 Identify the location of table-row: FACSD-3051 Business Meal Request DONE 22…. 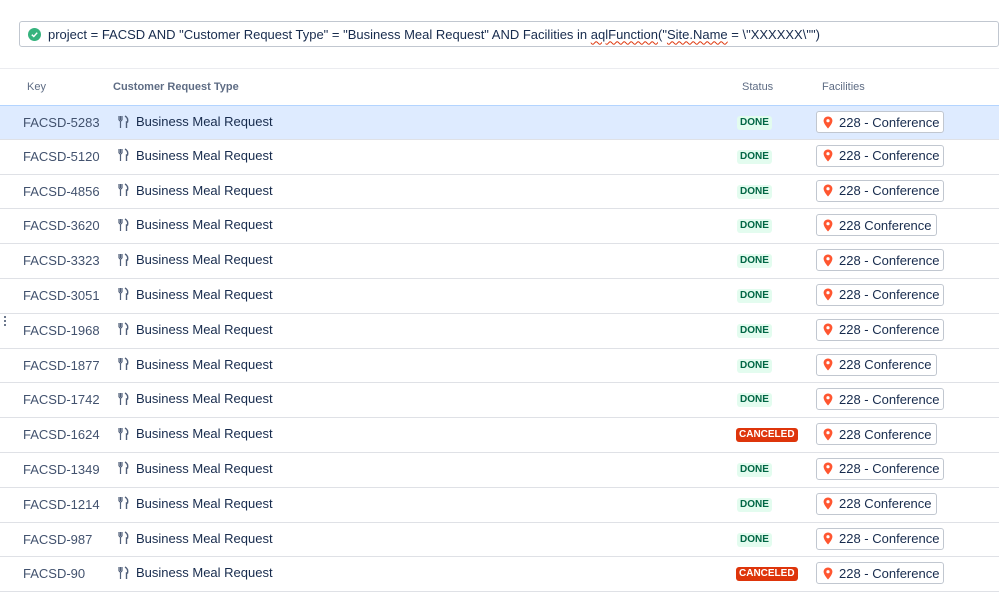
(499, 296).